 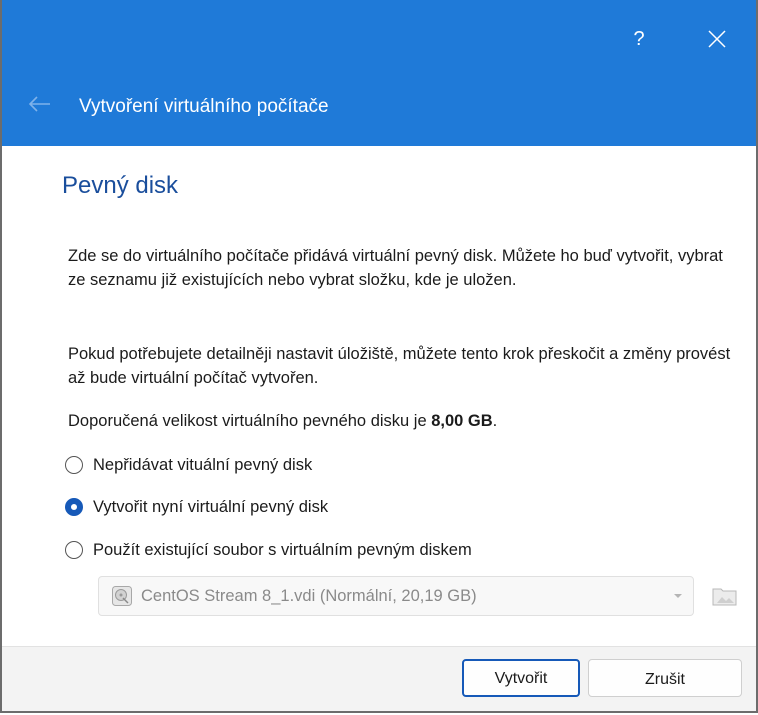 I want to click on hard-disk-icon, so click(x=122, y=596).